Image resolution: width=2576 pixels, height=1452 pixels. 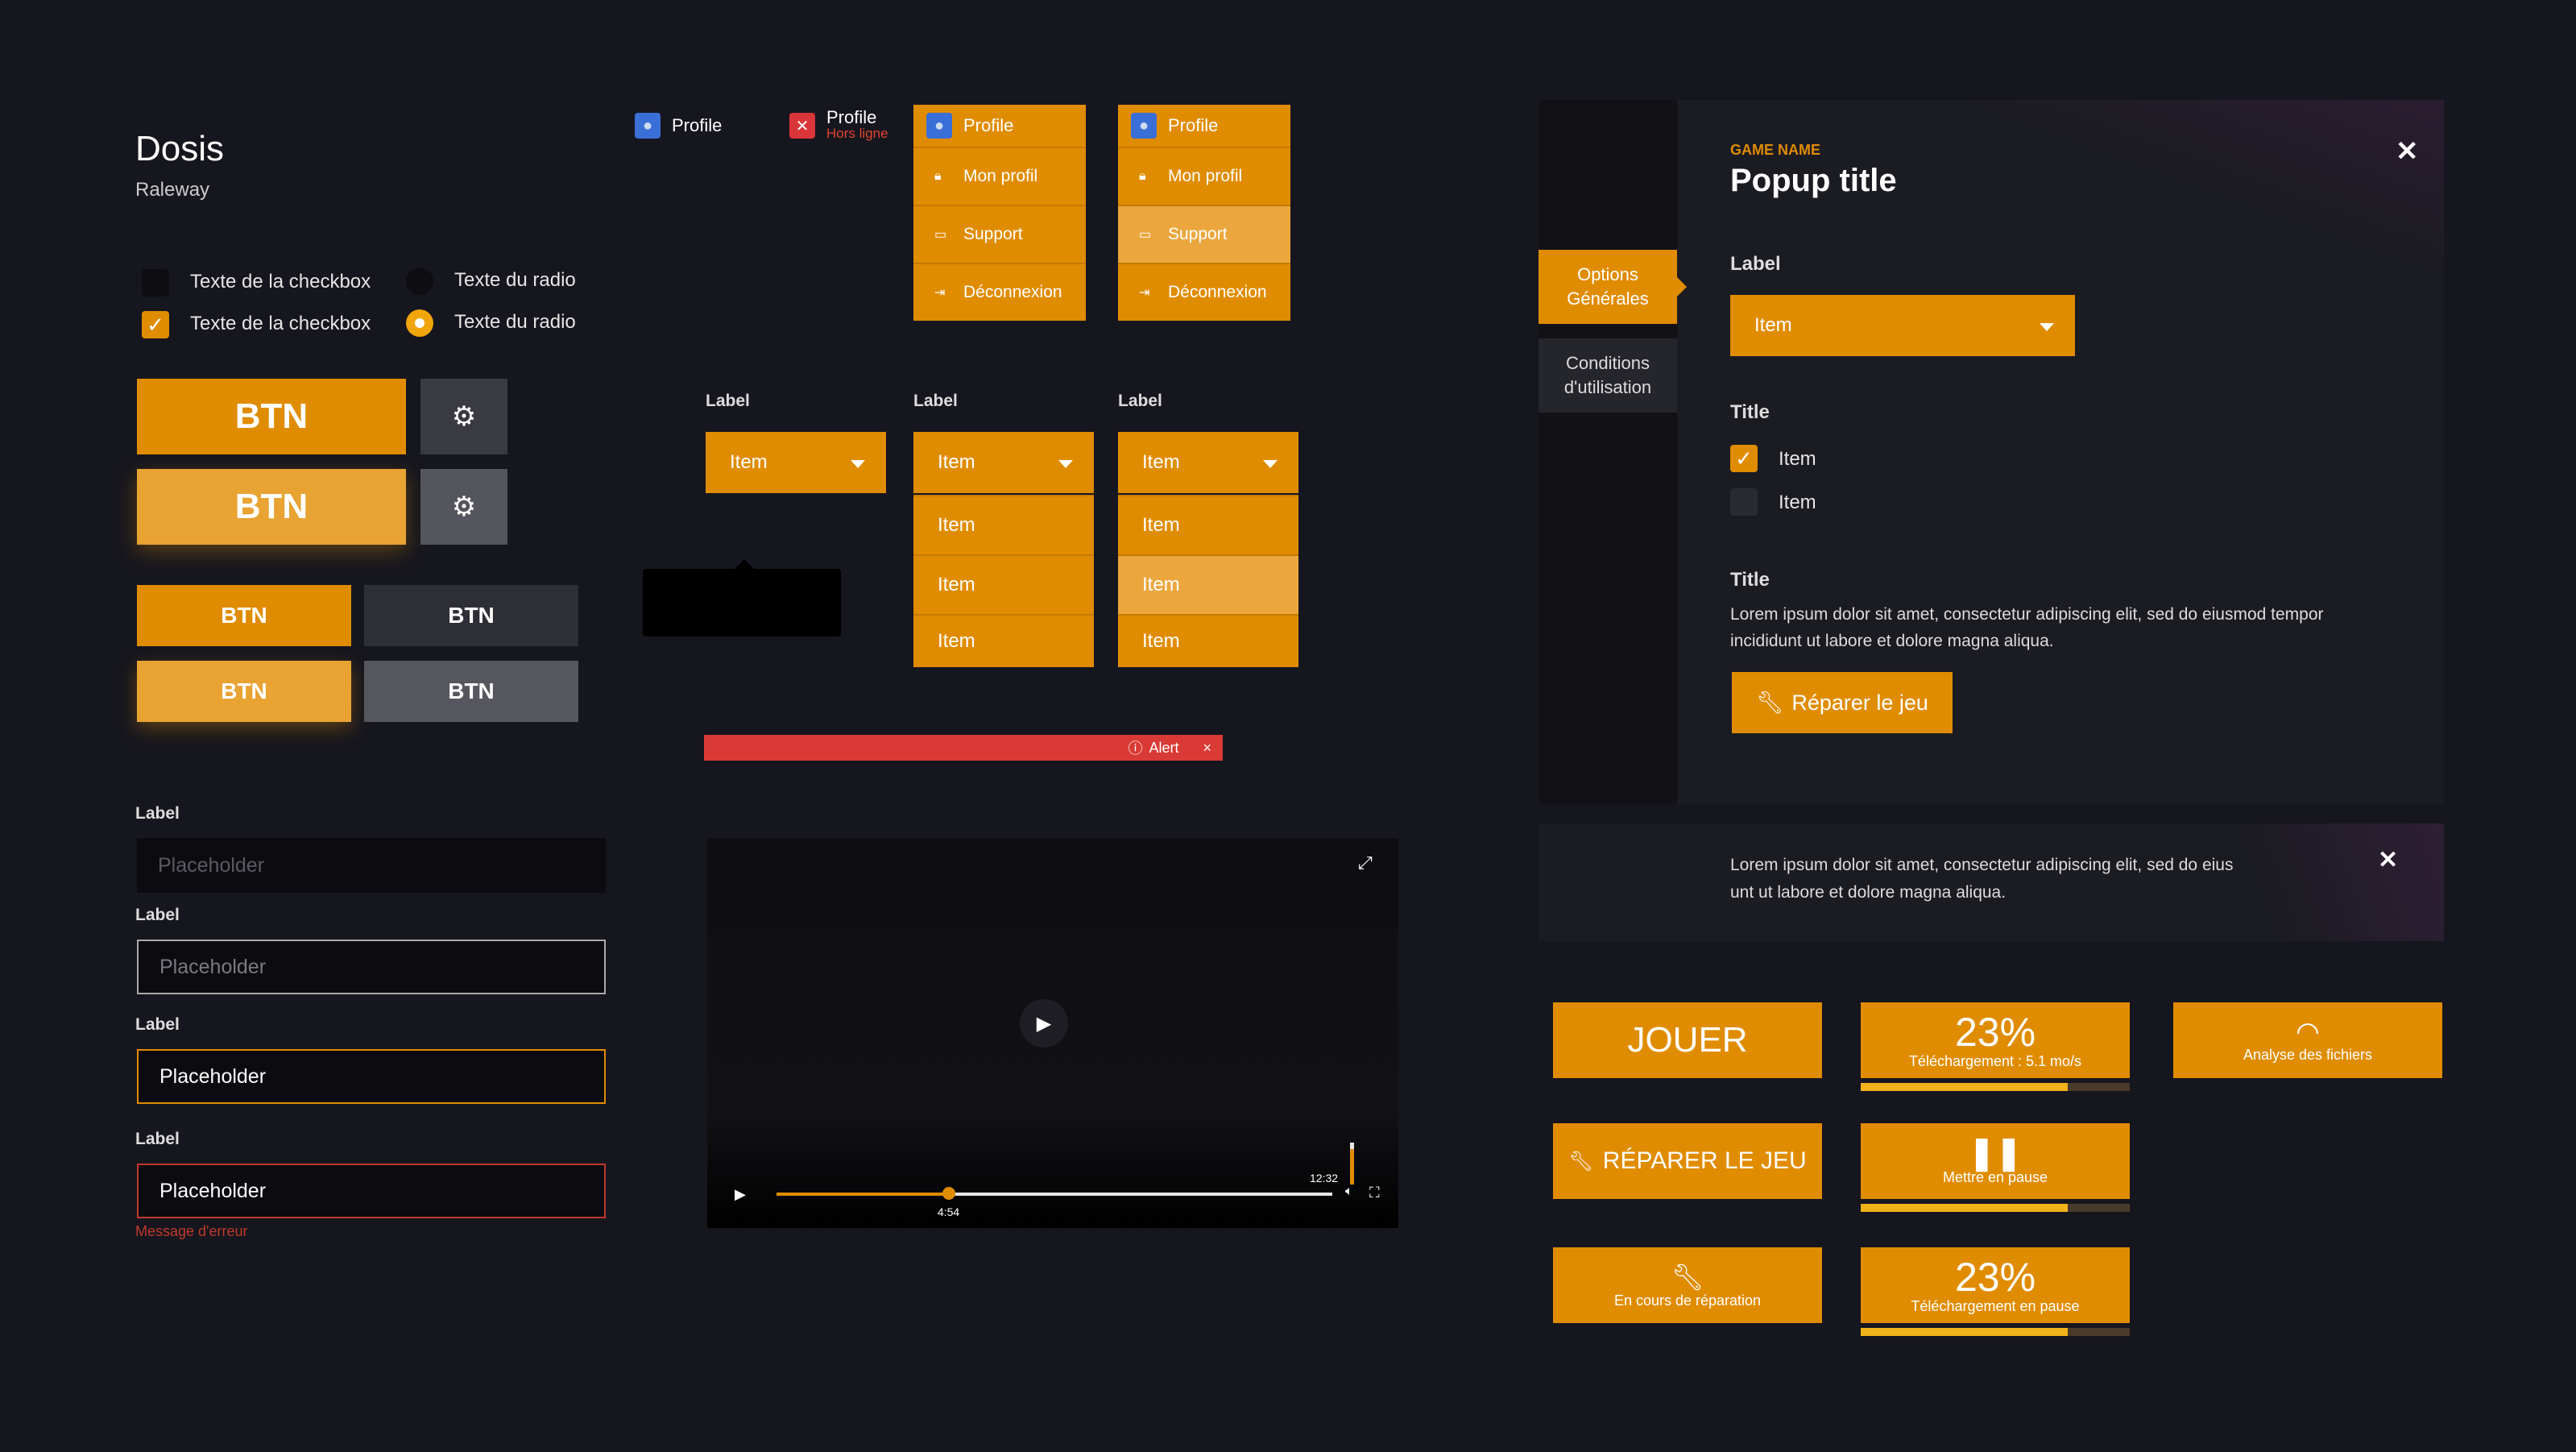 I want to click on checkbox-unchecked, so click(x=155, y=283).